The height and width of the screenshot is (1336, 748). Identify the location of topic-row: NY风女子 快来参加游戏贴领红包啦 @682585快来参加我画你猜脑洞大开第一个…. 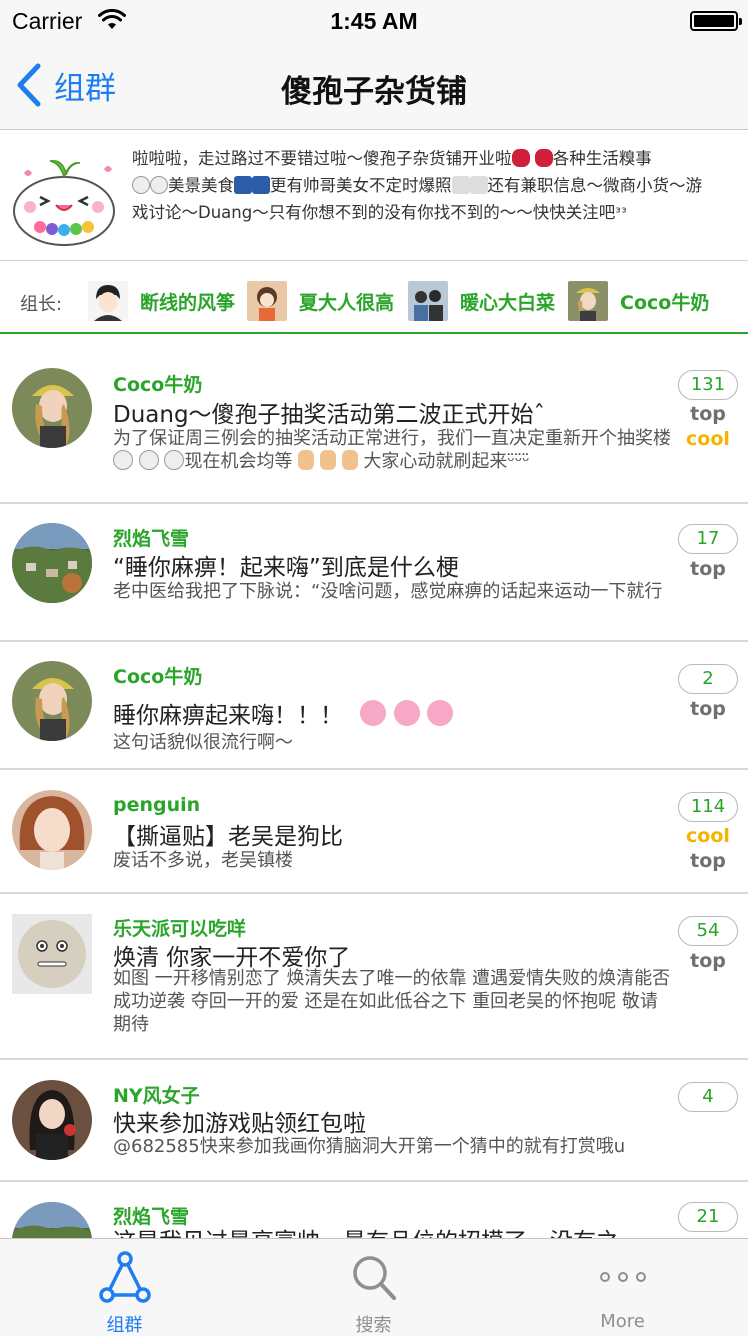
(374, 1121).